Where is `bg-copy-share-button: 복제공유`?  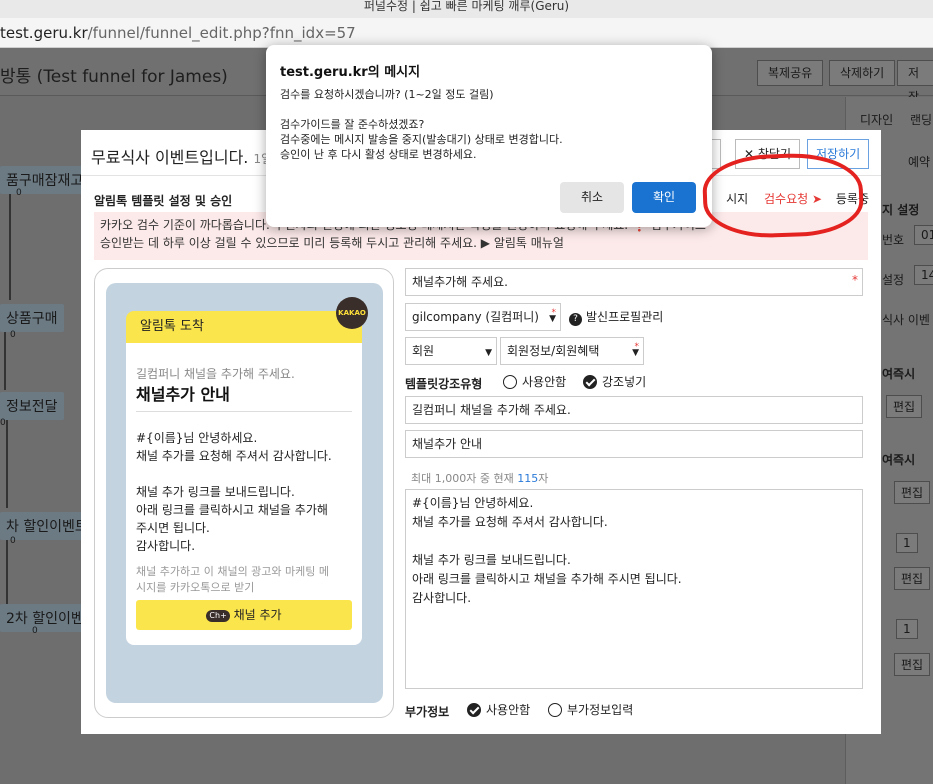
bg-copy-share-button: 복제공유 is located at coordinates (790, 73).